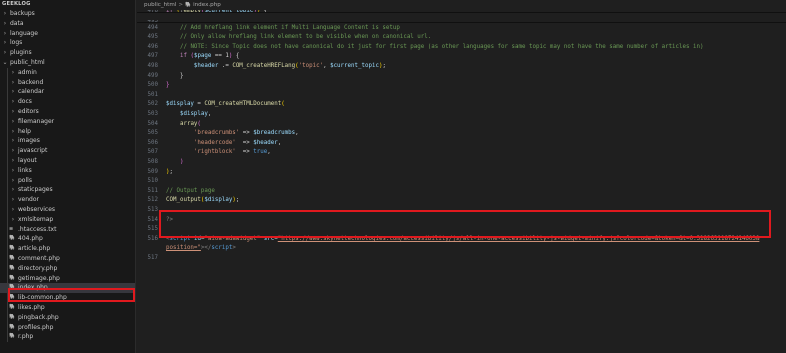  Describe the element at coordinates (67, 14) in the screenshot. I see `folder-item-backups: › backups` at that location.